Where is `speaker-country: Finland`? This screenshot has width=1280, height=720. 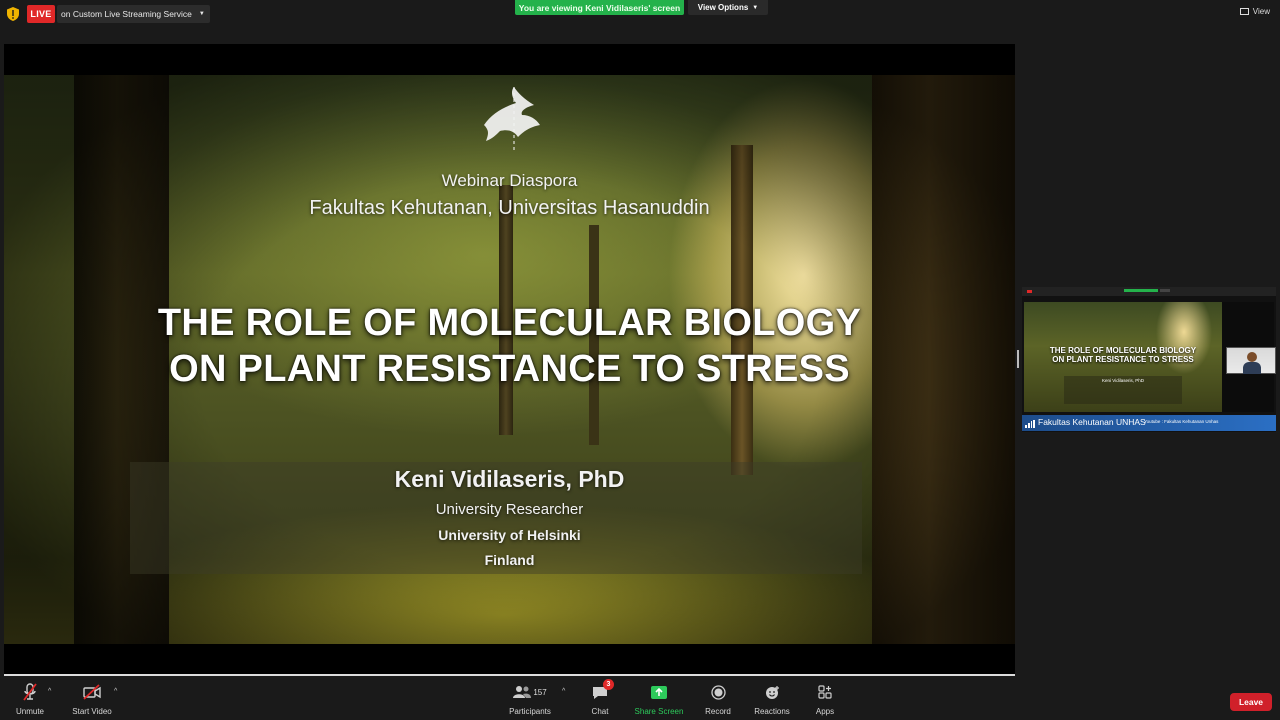
speaker-country: Finland is located at coordinates (509, 560).